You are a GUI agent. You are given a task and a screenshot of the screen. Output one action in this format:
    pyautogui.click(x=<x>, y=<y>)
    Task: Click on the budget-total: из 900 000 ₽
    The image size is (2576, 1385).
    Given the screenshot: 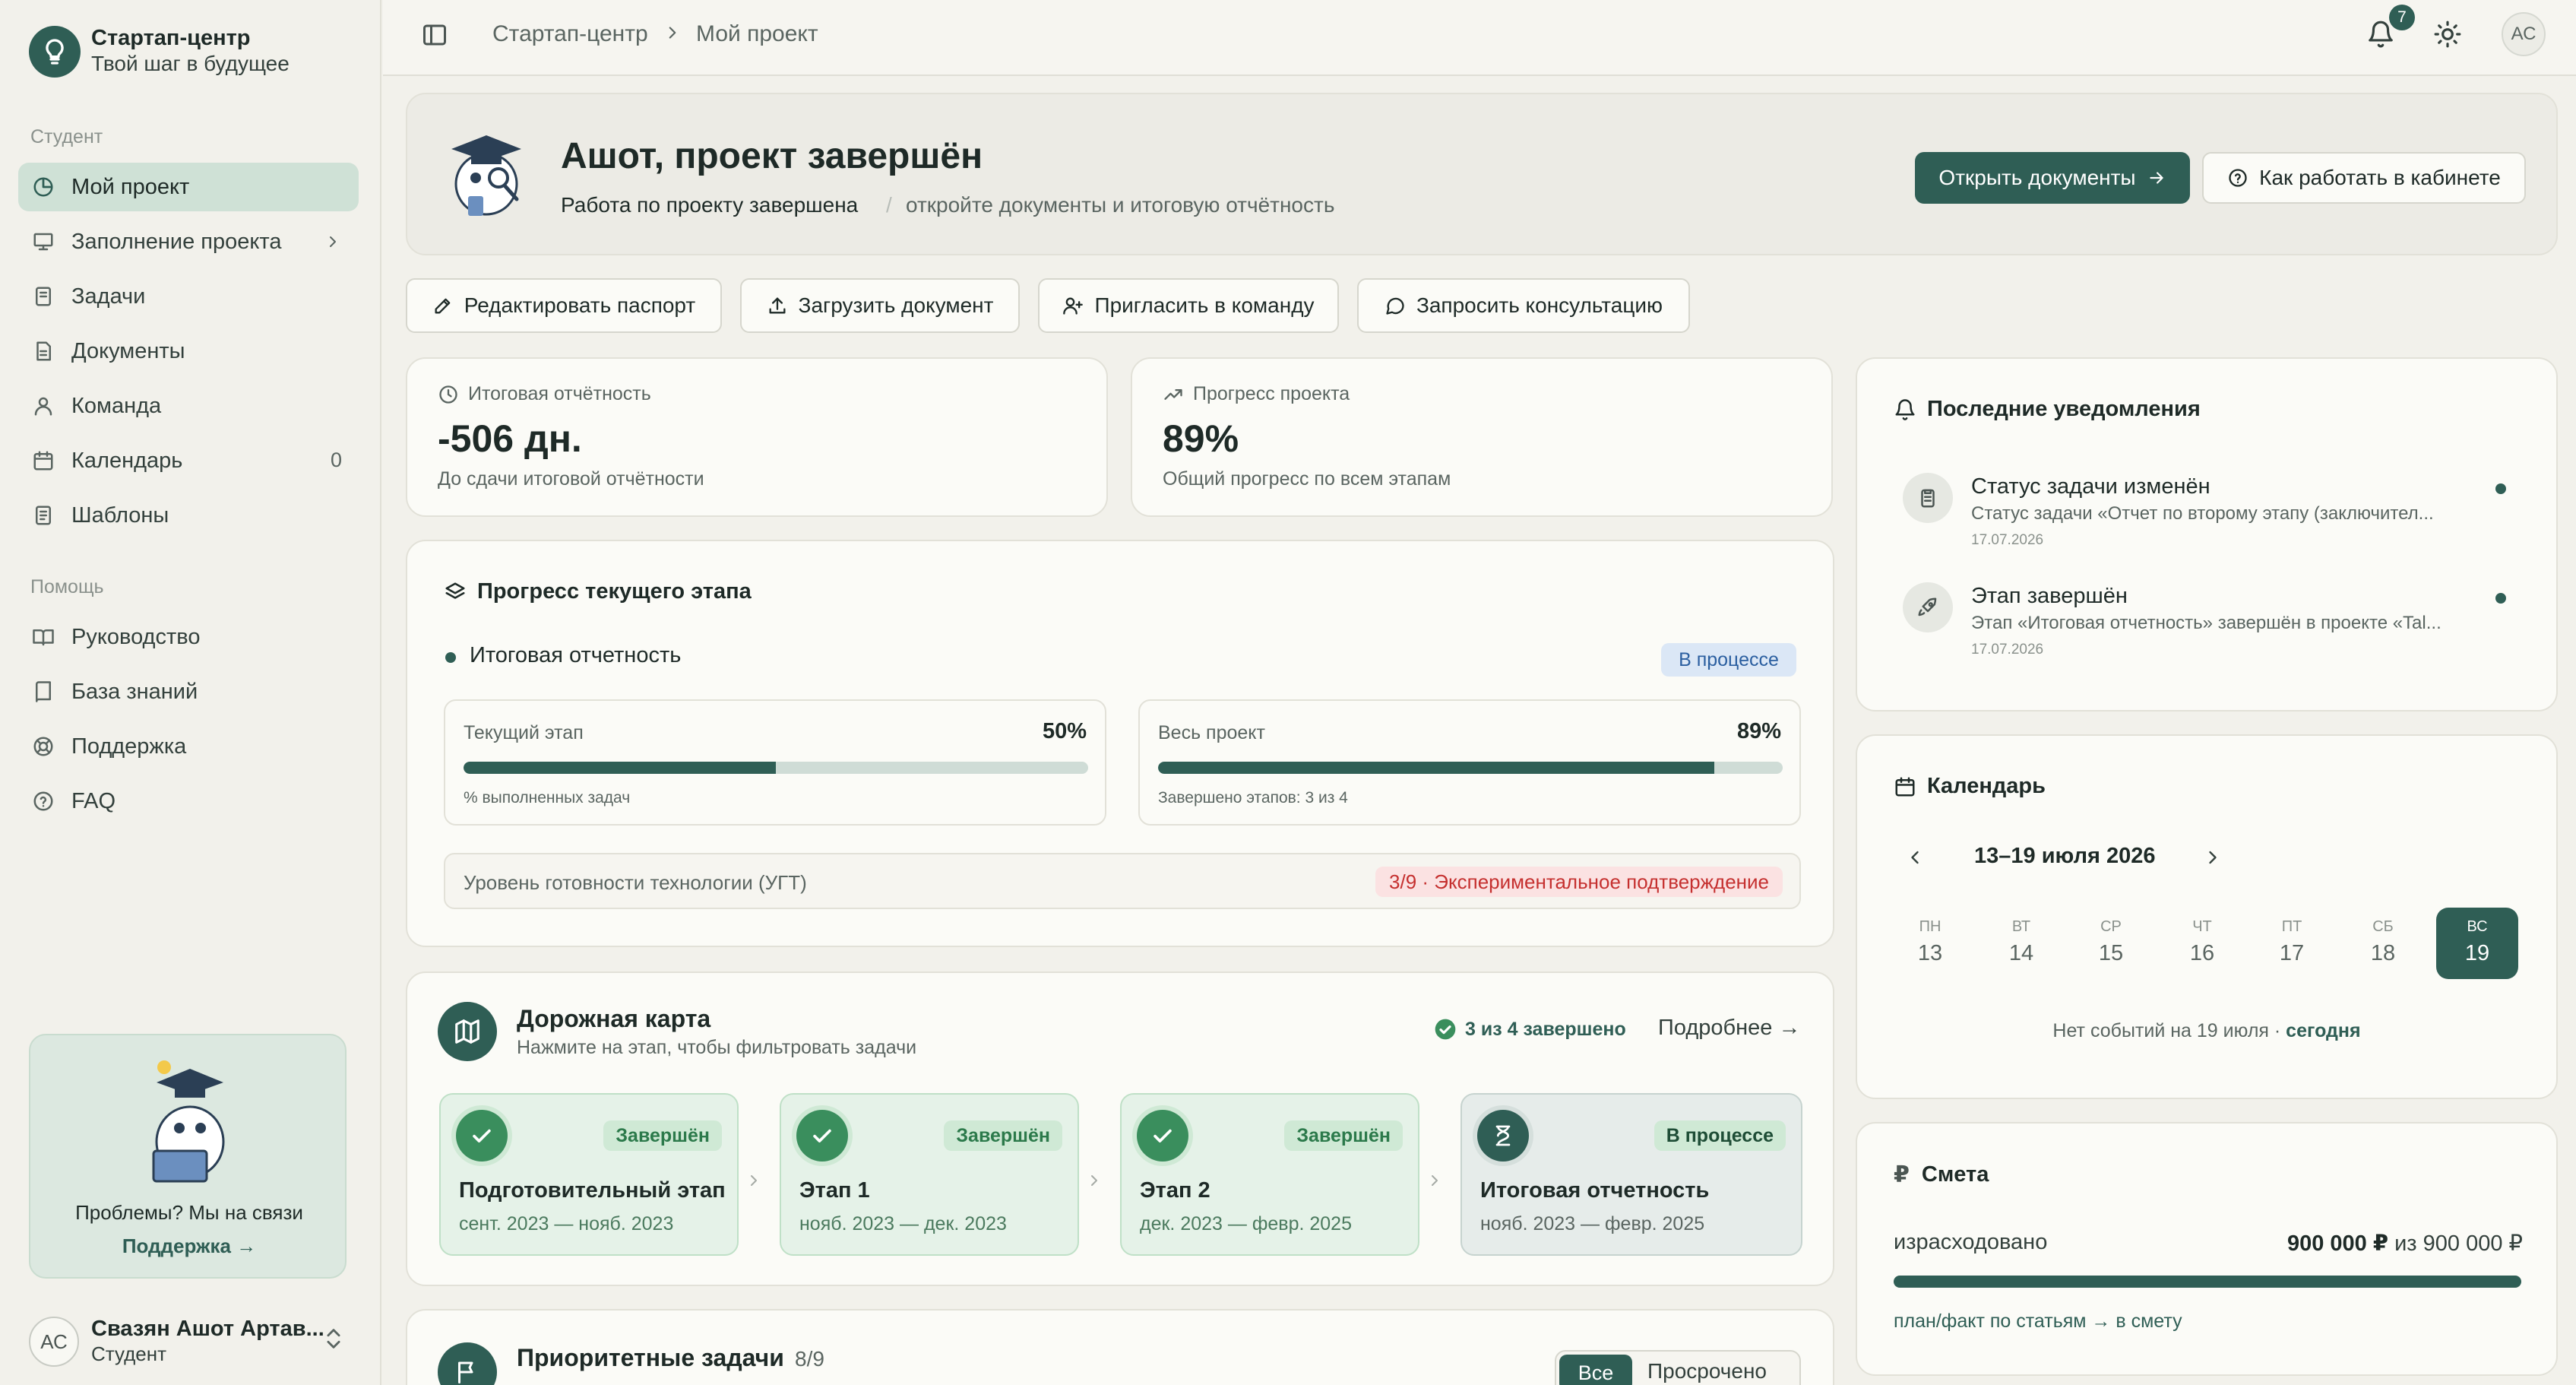 What is the action you would take?
    pyautogui.click(x=2458, y=1243)
    